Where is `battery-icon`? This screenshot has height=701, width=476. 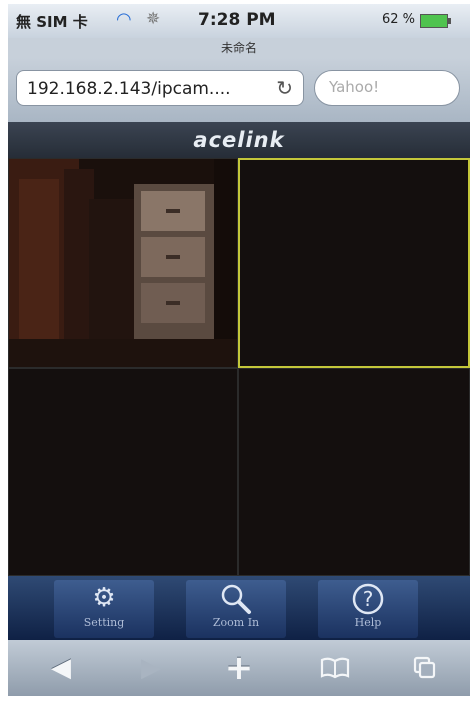 battery-icon is located at coordinates (435, 21).